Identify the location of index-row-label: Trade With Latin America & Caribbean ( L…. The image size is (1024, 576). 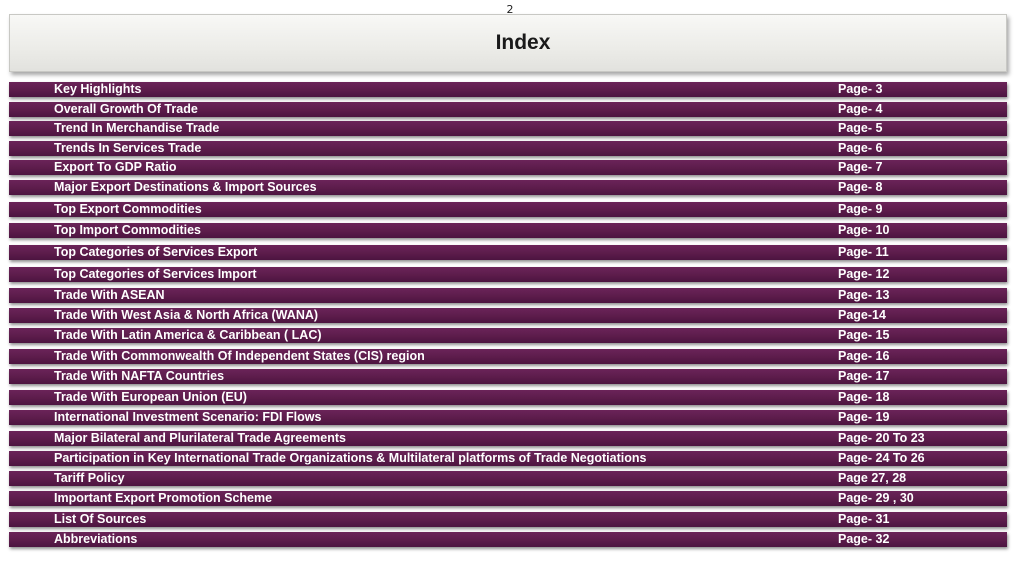
(188, 335).